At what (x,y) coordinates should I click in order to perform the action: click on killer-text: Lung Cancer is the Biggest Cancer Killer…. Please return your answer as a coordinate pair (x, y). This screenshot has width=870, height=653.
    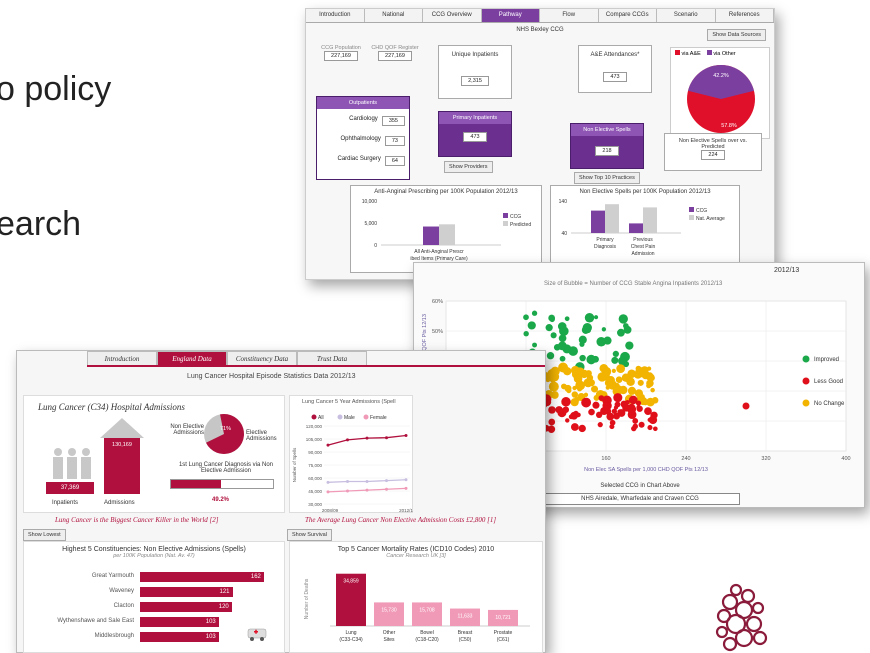
    Looking at the image, I should click on (137, 520).